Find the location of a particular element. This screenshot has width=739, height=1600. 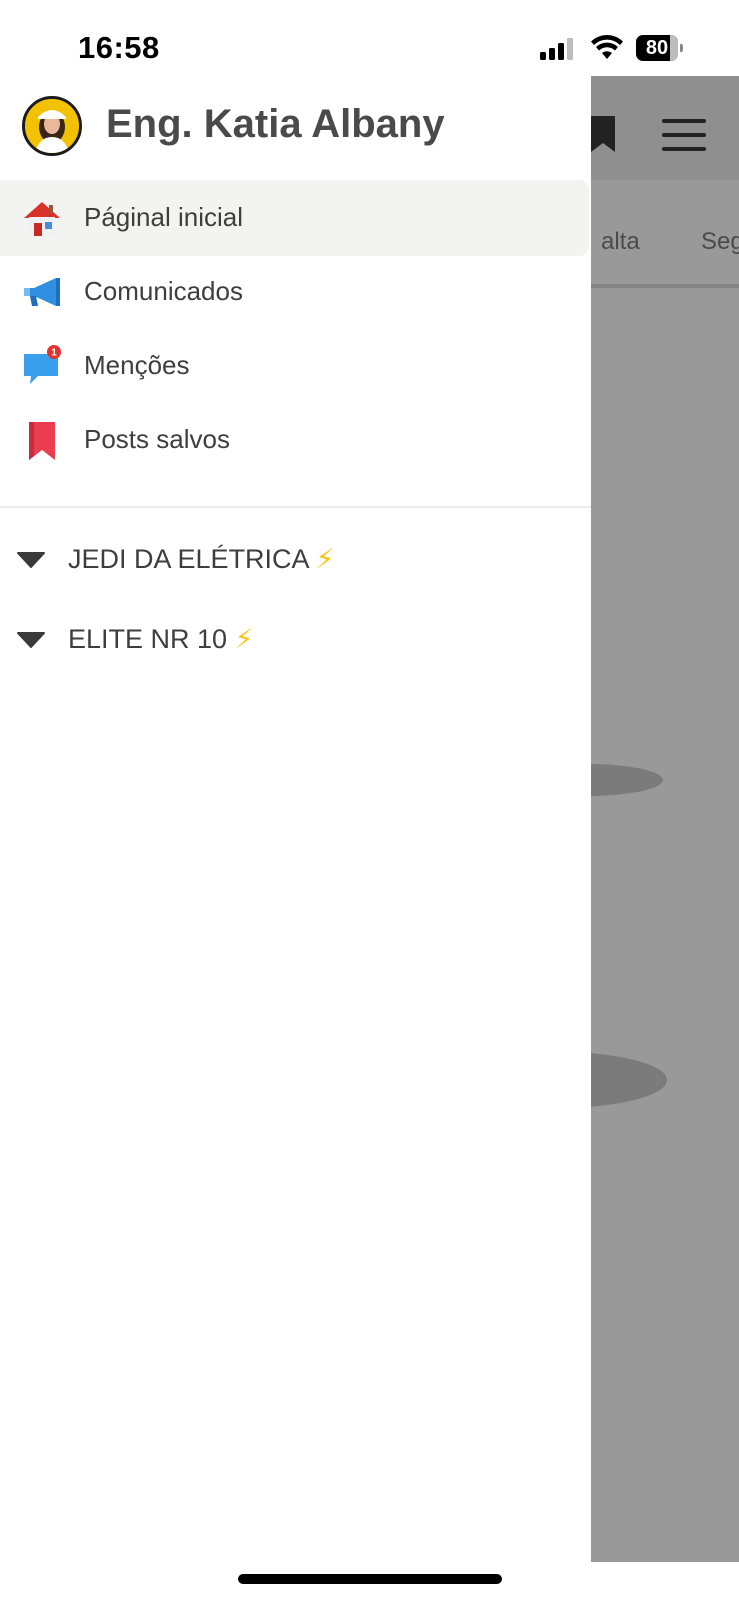

group-elite-nr-10: ELITE NR 10 ⚡ is located at coordinates (295, 640).